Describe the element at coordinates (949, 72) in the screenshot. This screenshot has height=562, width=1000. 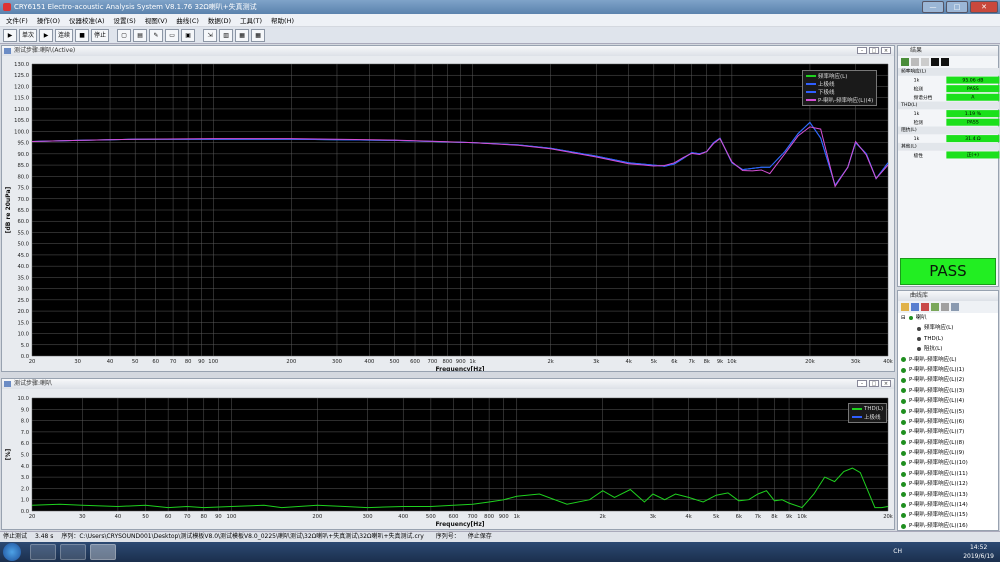
I see `result-group: 频率响应(L)` at that location.